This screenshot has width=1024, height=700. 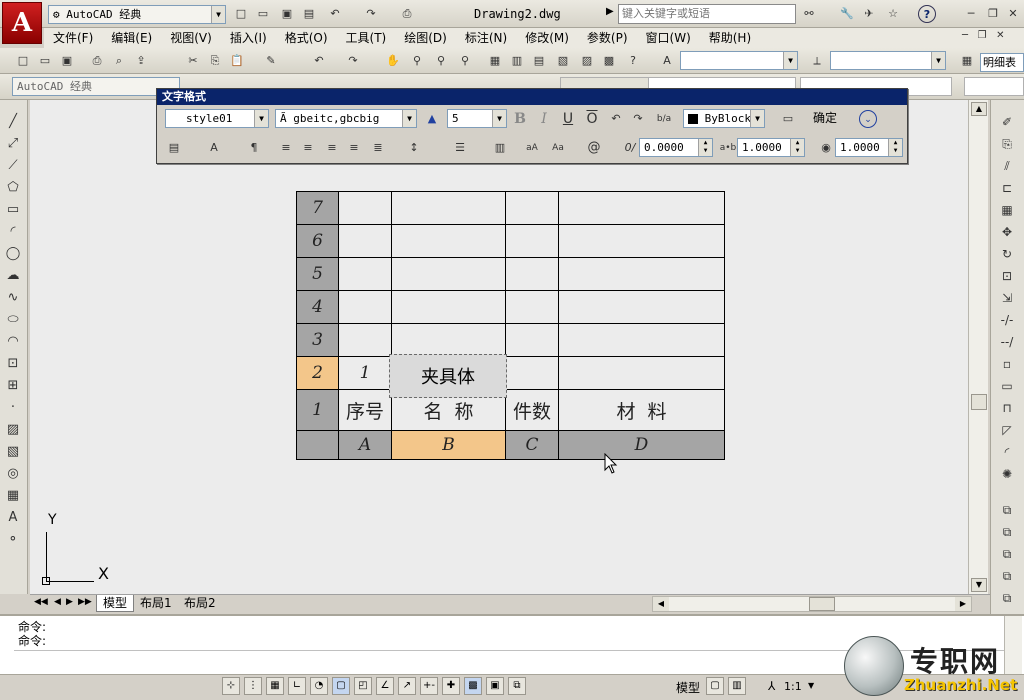 I want to click on redo2-icon: ↷, so click(x=353, y=61).